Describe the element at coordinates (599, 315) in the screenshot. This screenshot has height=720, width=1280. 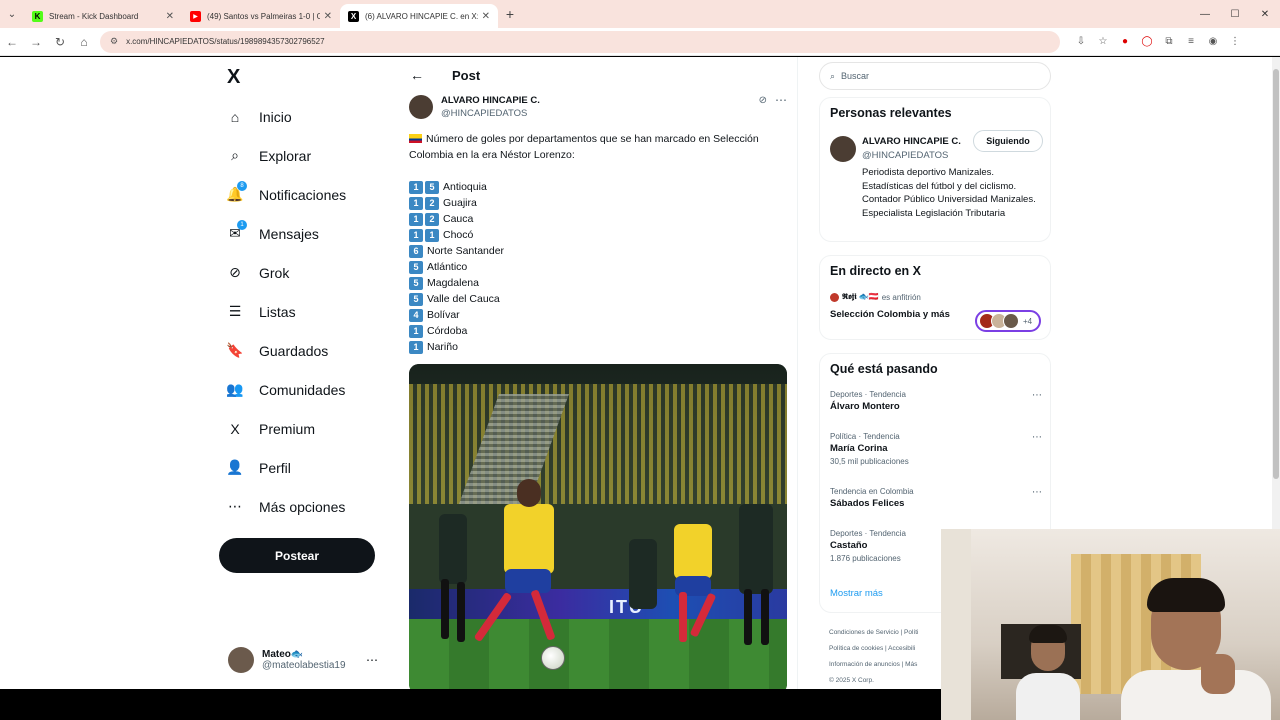
I see `goal-row: 4 Bolívar` at that location.